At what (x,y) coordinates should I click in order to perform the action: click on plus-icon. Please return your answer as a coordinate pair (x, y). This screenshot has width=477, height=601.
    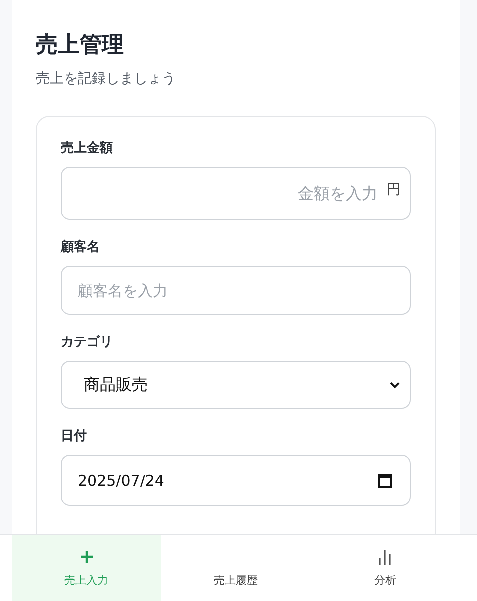
    Looking at the image, I should click on (87, 557).